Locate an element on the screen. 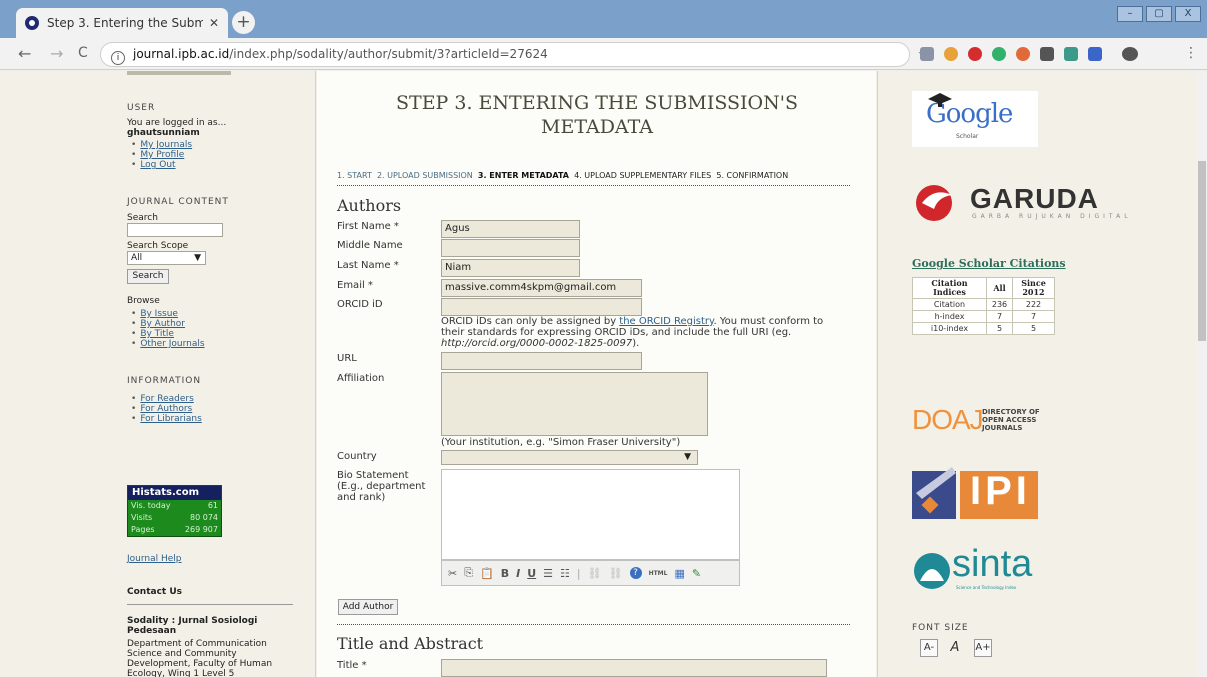  search-button: Search is located at coordinates (148, 276).